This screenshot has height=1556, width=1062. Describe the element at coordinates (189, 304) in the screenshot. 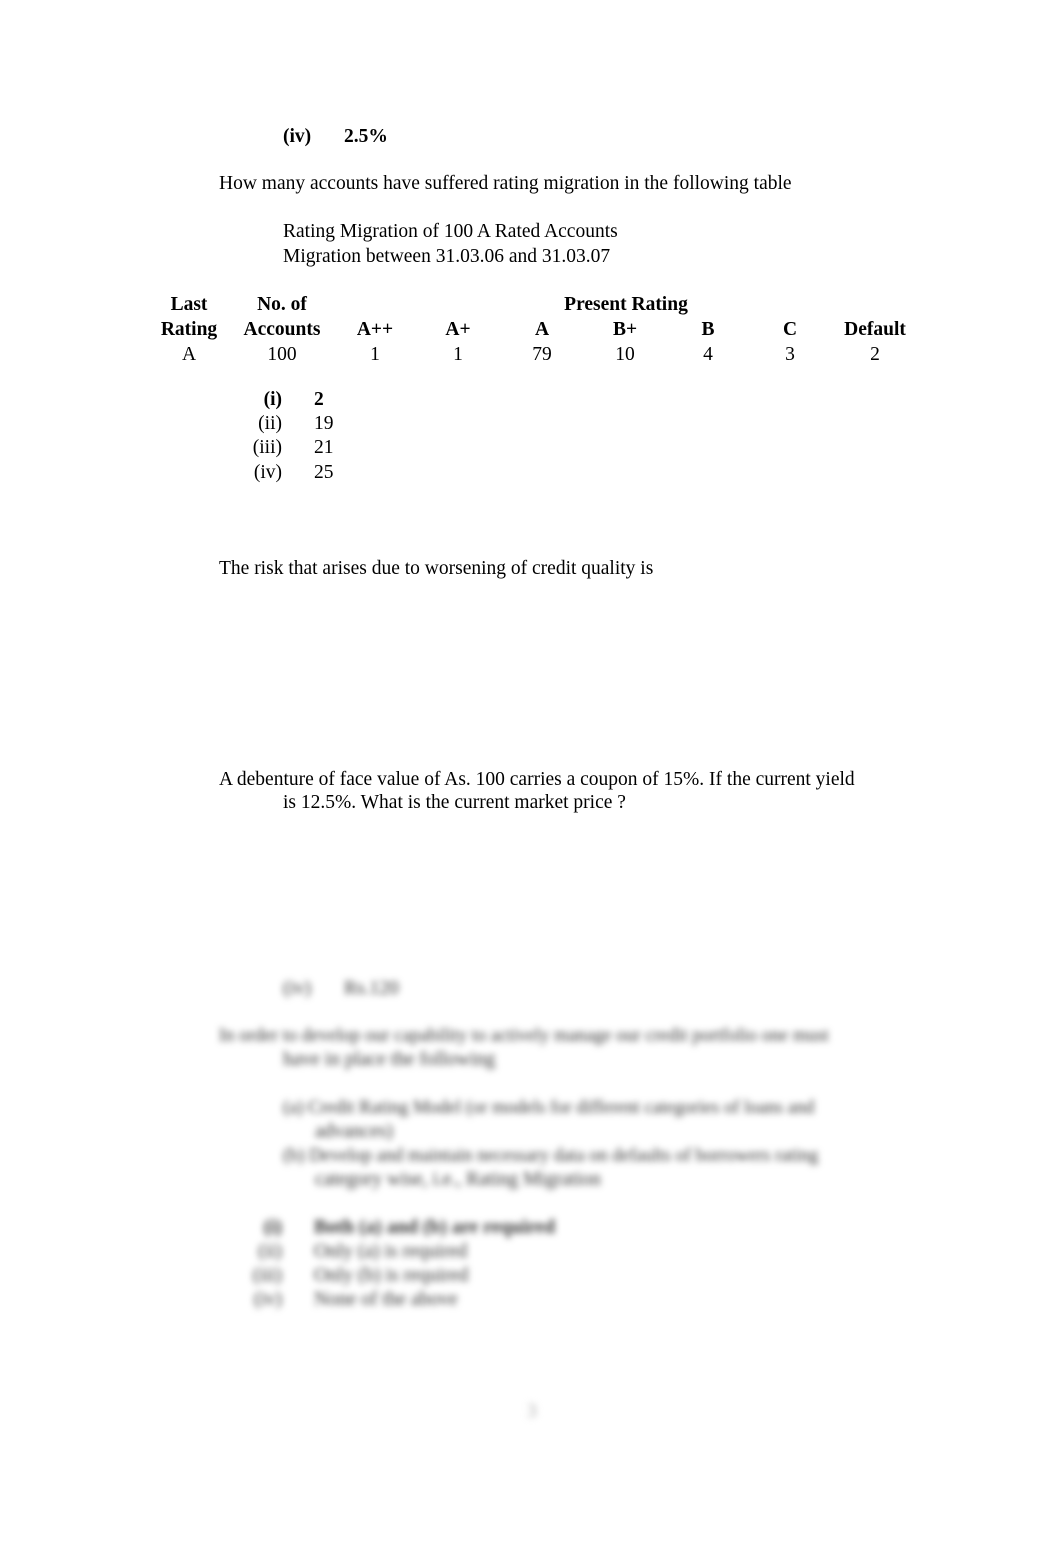

I see `header-last: Last` at that location.